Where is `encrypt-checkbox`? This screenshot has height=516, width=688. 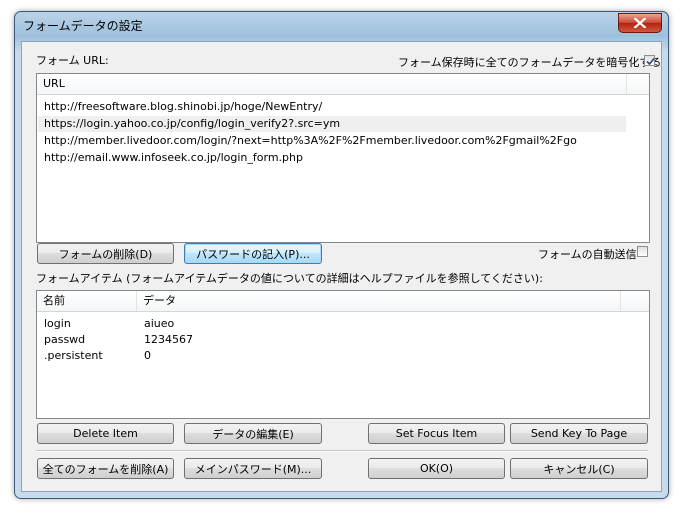 encrypt-checkbox is located at coordinates (649, 60).